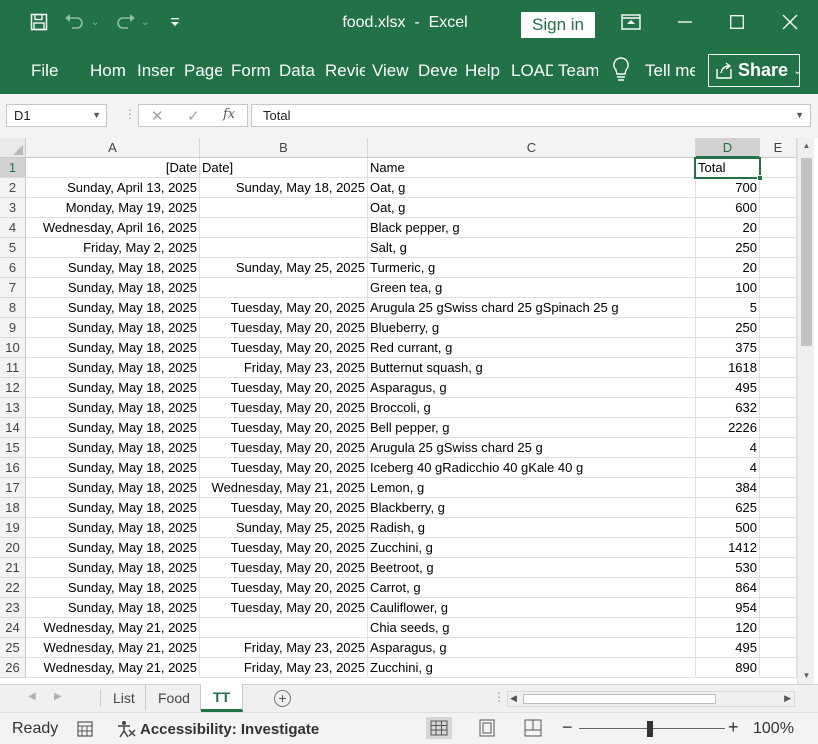  Describe the element at coordinates (728, 368) in the screenshot. I see `cell-d: 1618` at that location.